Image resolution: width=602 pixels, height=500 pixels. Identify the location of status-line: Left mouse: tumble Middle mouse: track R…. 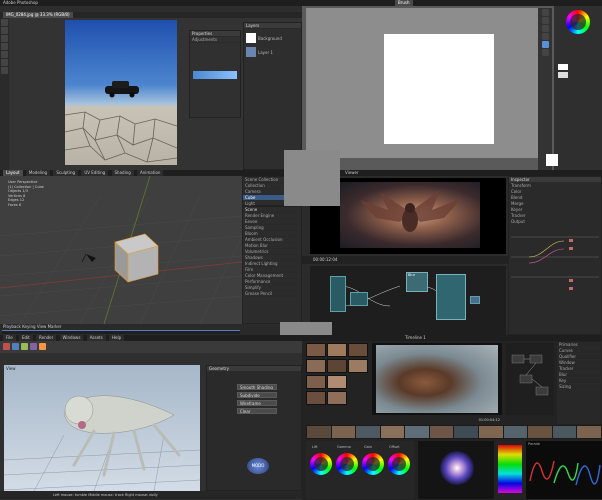
(105, 495).